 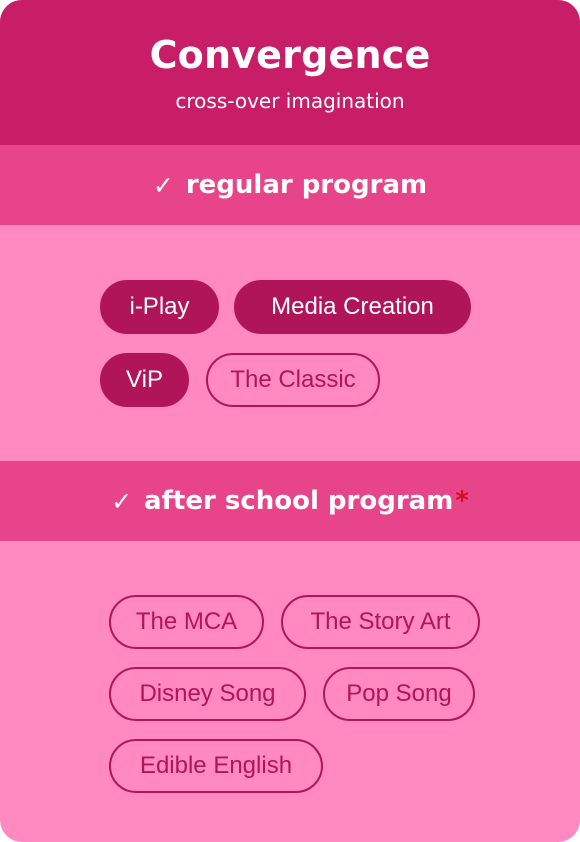 I want to click on section-header-regular: ✓ regular program, so click(x=290, y=185).